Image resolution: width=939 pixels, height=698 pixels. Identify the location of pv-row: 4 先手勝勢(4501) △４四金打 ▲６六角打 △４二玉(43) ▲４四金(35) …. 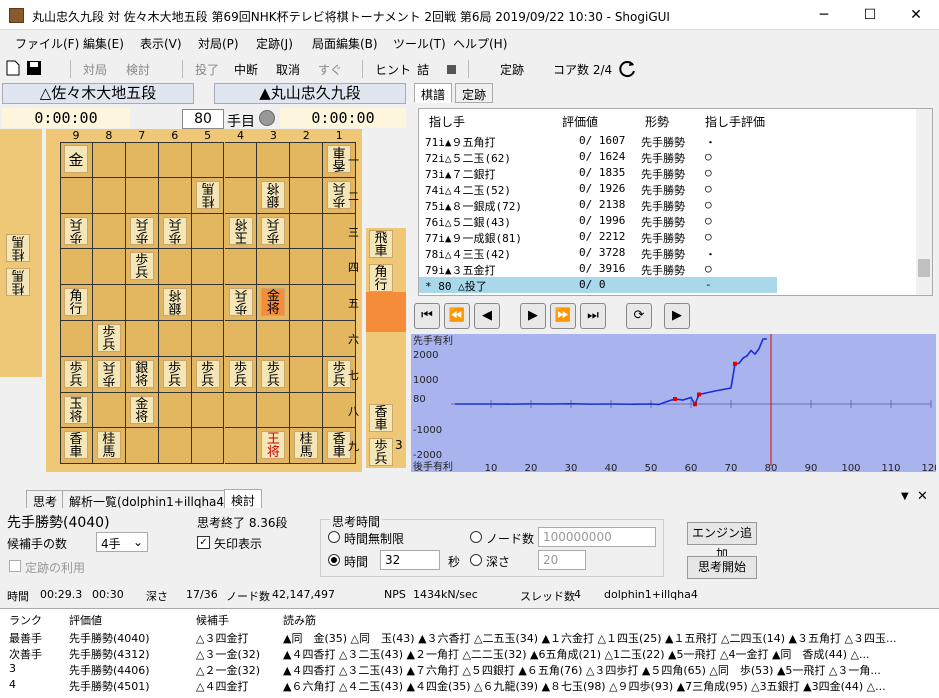
(469, 685).